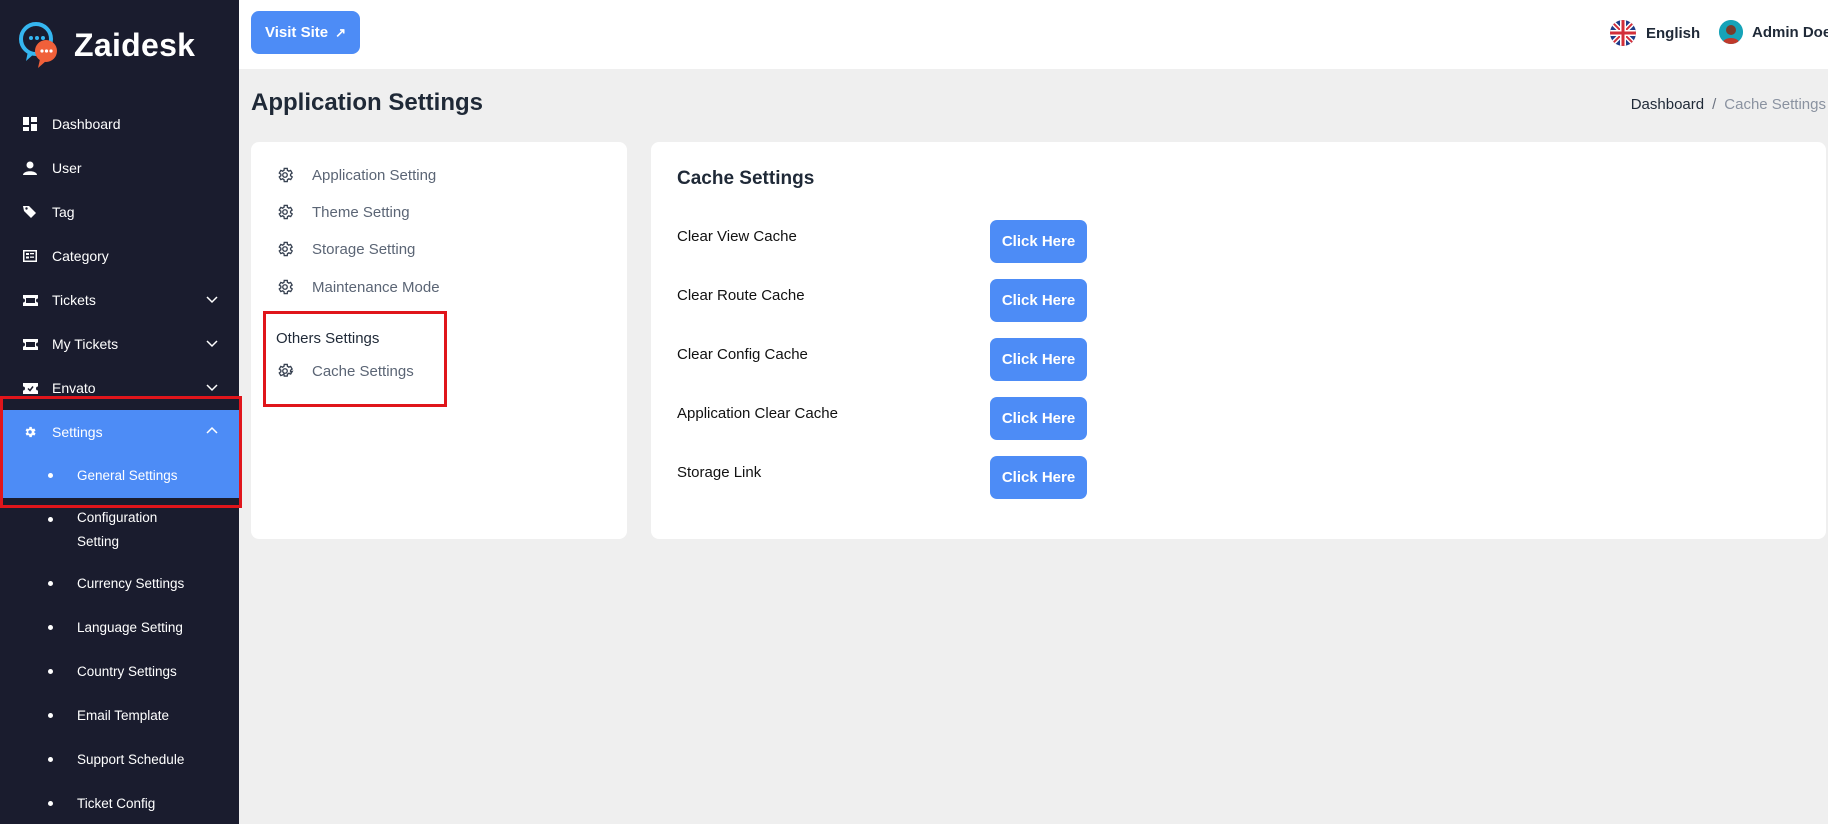 This screenshot has width=1828, height=824. Describe the element at coordinates (74, 388) in the screenshot. I see `sidebar-item-label: Envato` at that location.